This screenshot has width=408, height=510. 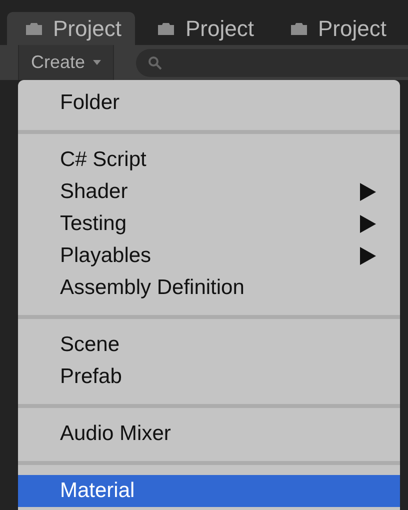 What do you see at coordinates (66, 62) in the screenshot?
I see `create-button: Create` at bounding box center [66, 62].